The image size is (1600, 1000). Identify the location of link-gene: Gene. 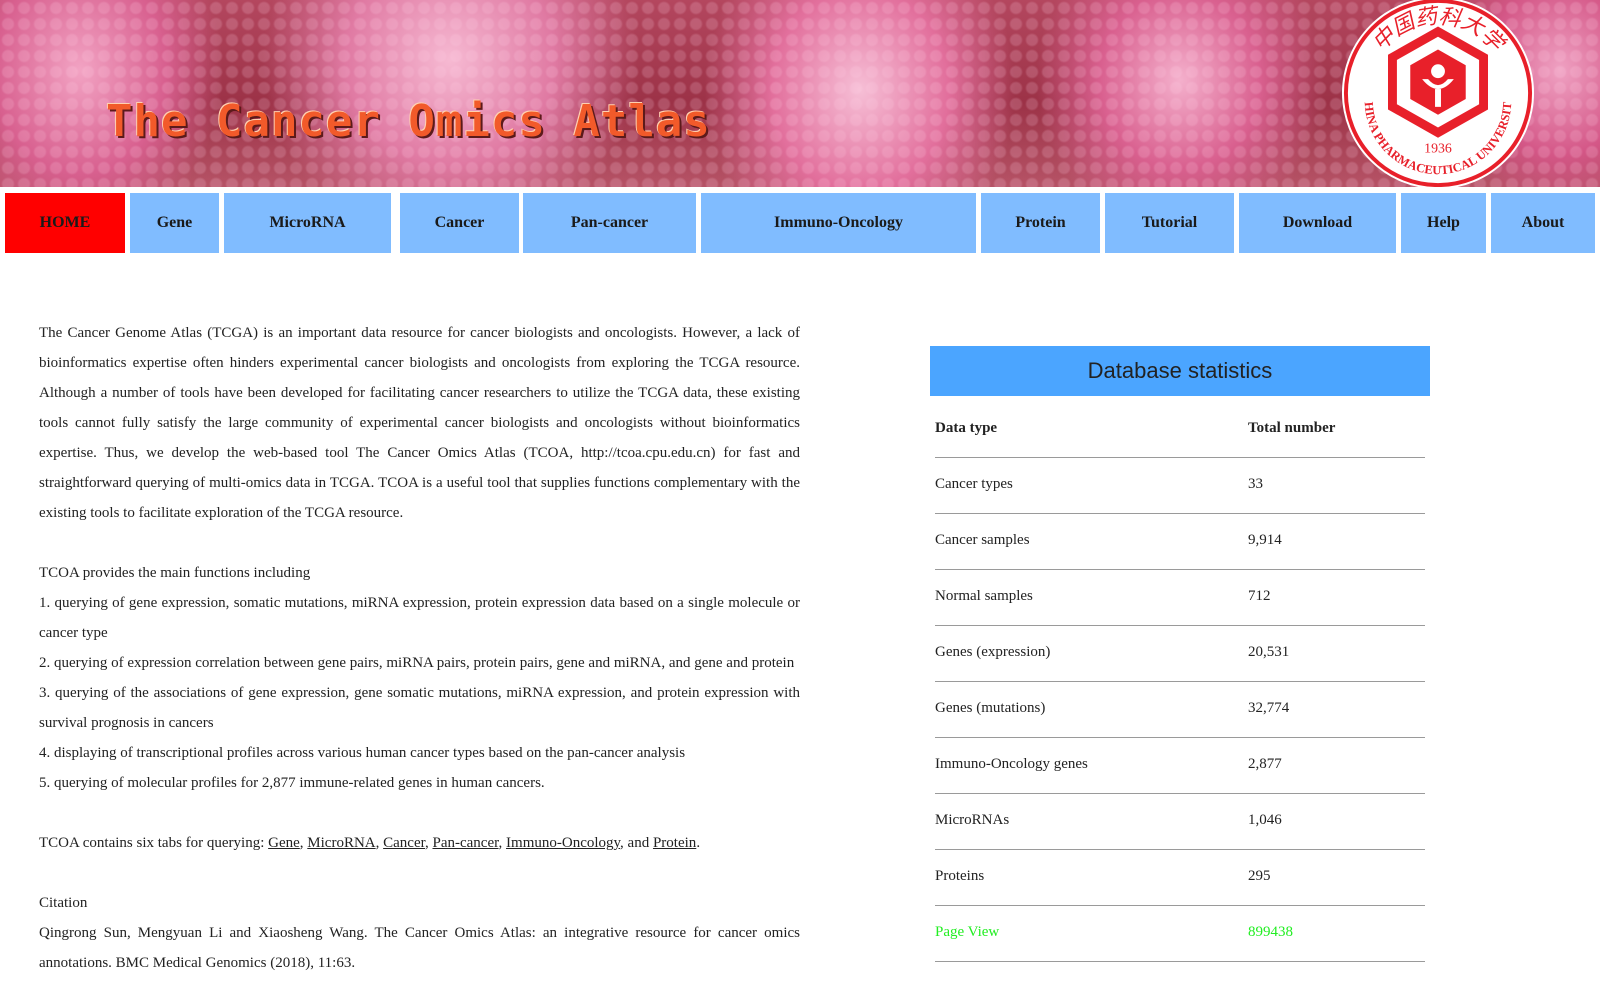
(284, 843).